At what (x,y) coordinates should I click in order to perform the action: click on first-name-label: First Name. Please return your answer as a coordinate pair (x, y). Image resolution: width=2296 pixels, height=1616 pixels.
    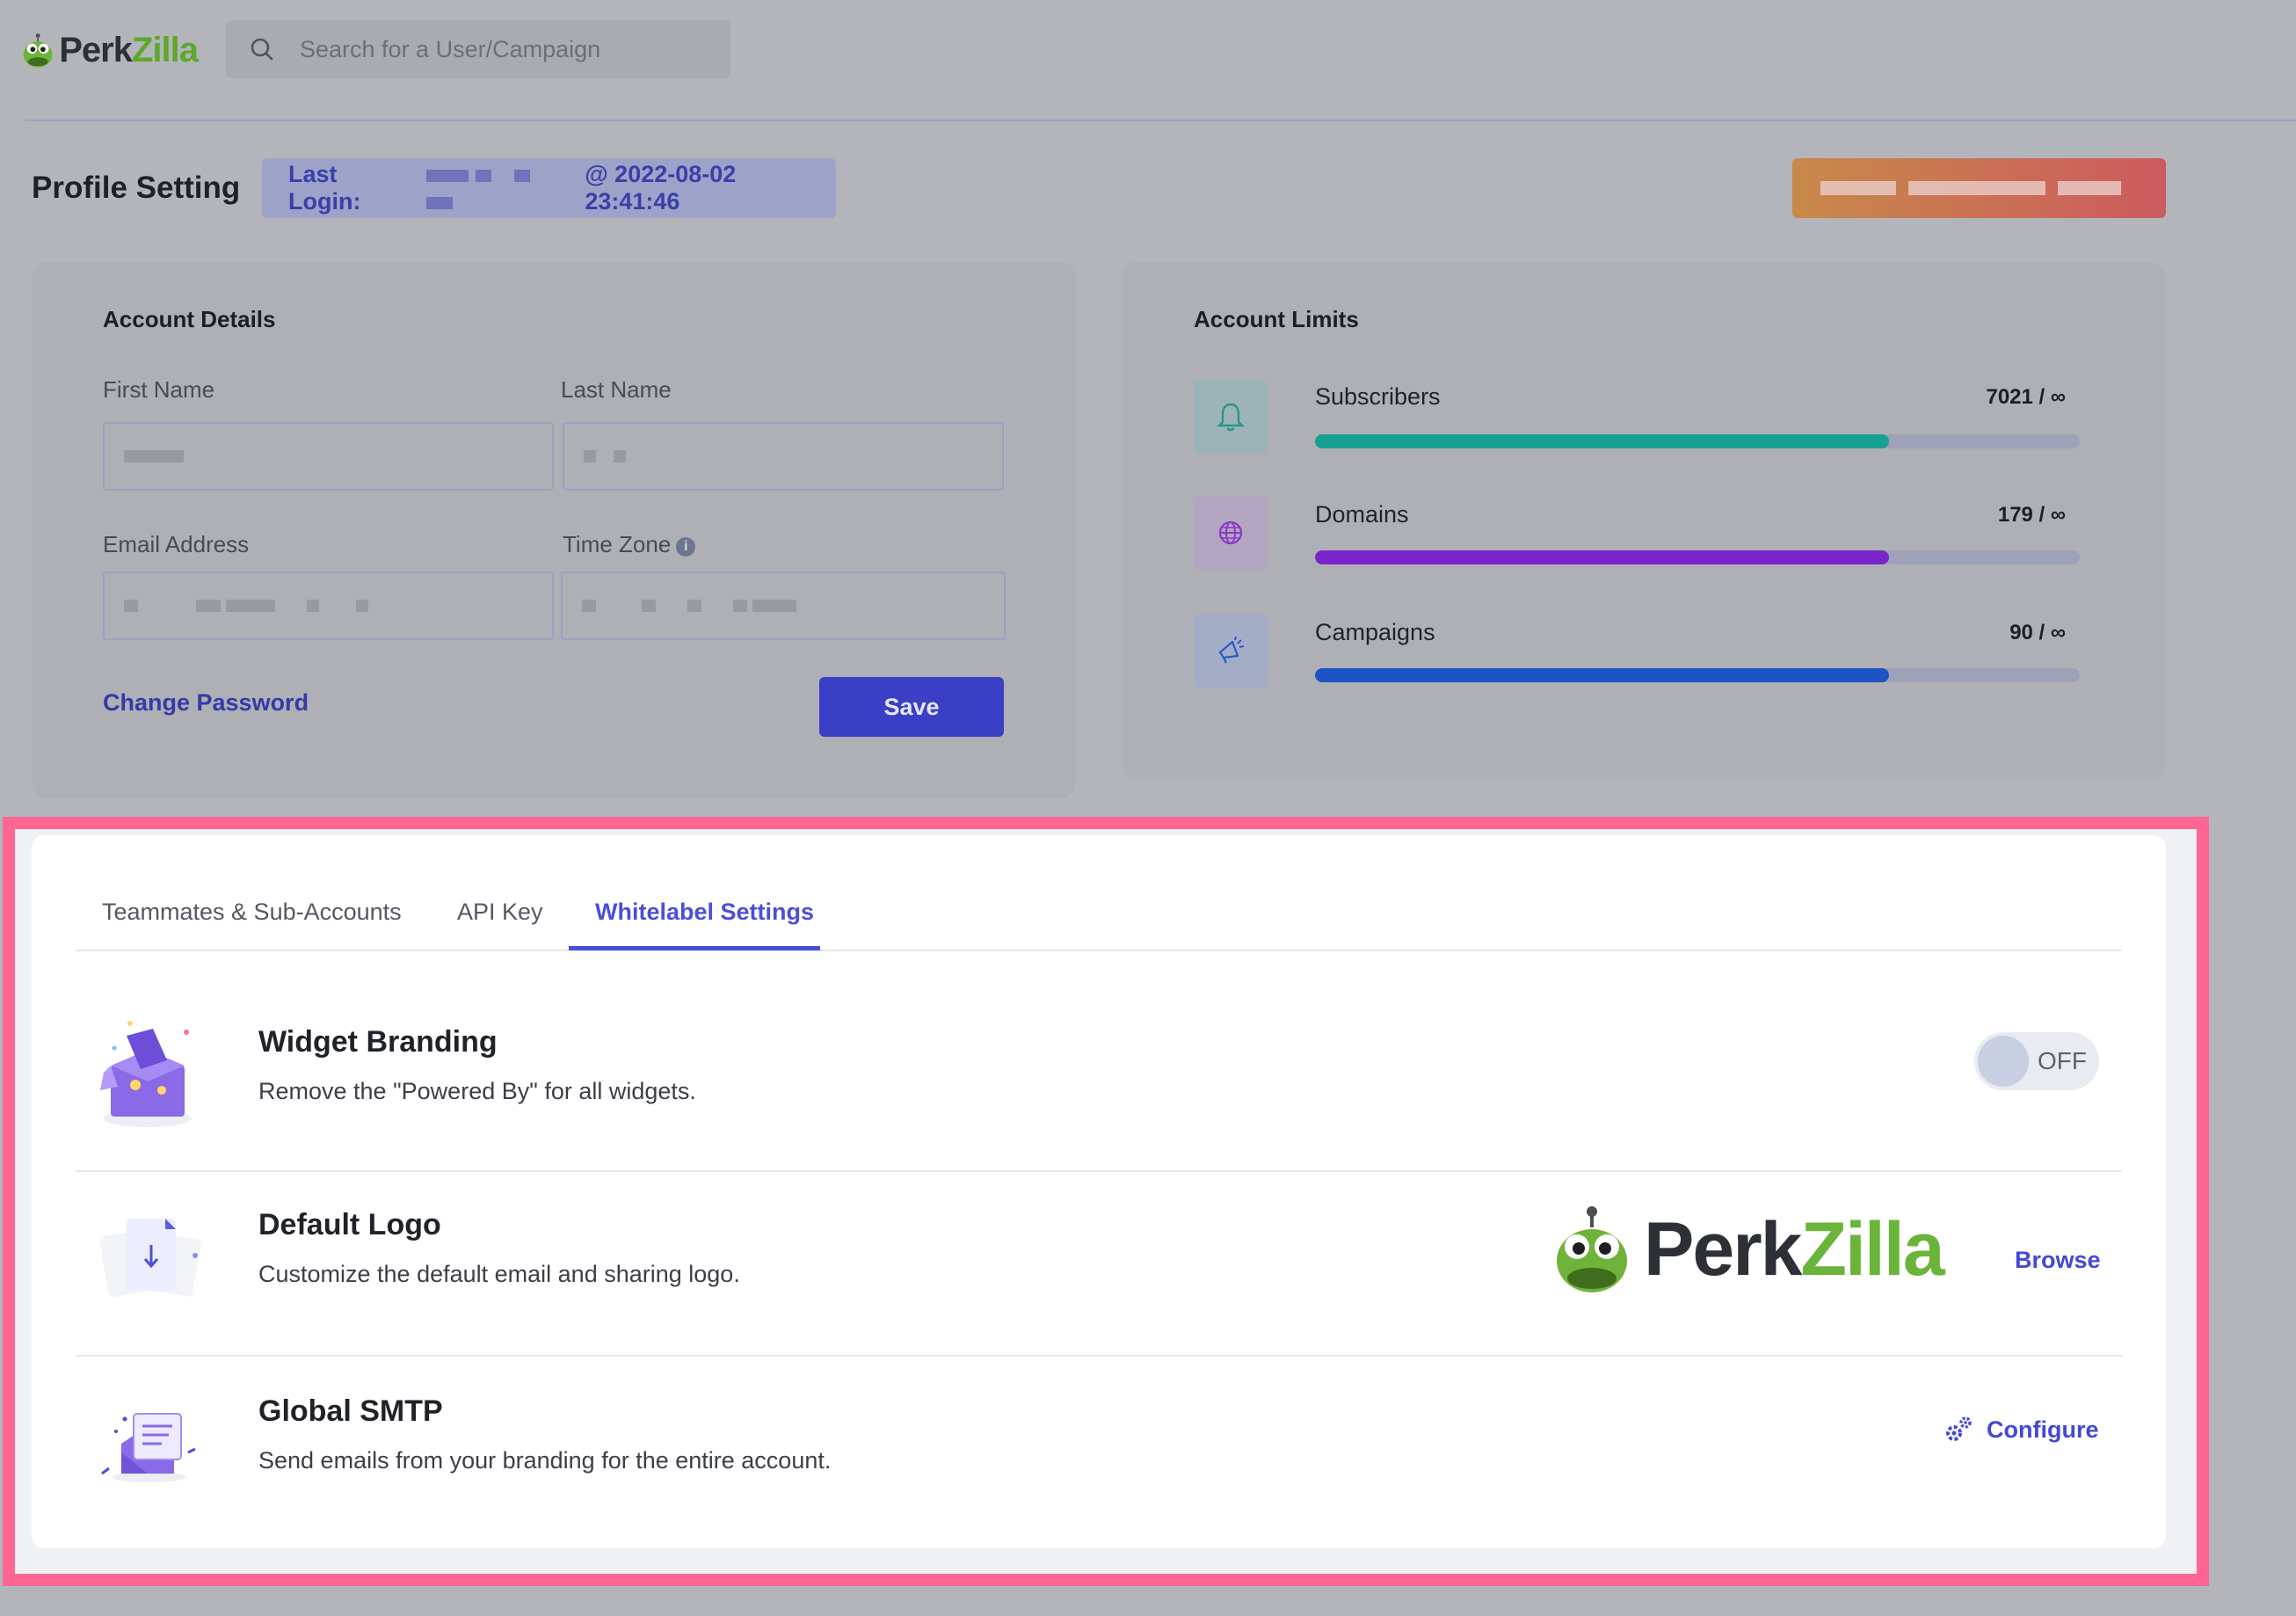
    Looking at the image, I should click on (159, 389).